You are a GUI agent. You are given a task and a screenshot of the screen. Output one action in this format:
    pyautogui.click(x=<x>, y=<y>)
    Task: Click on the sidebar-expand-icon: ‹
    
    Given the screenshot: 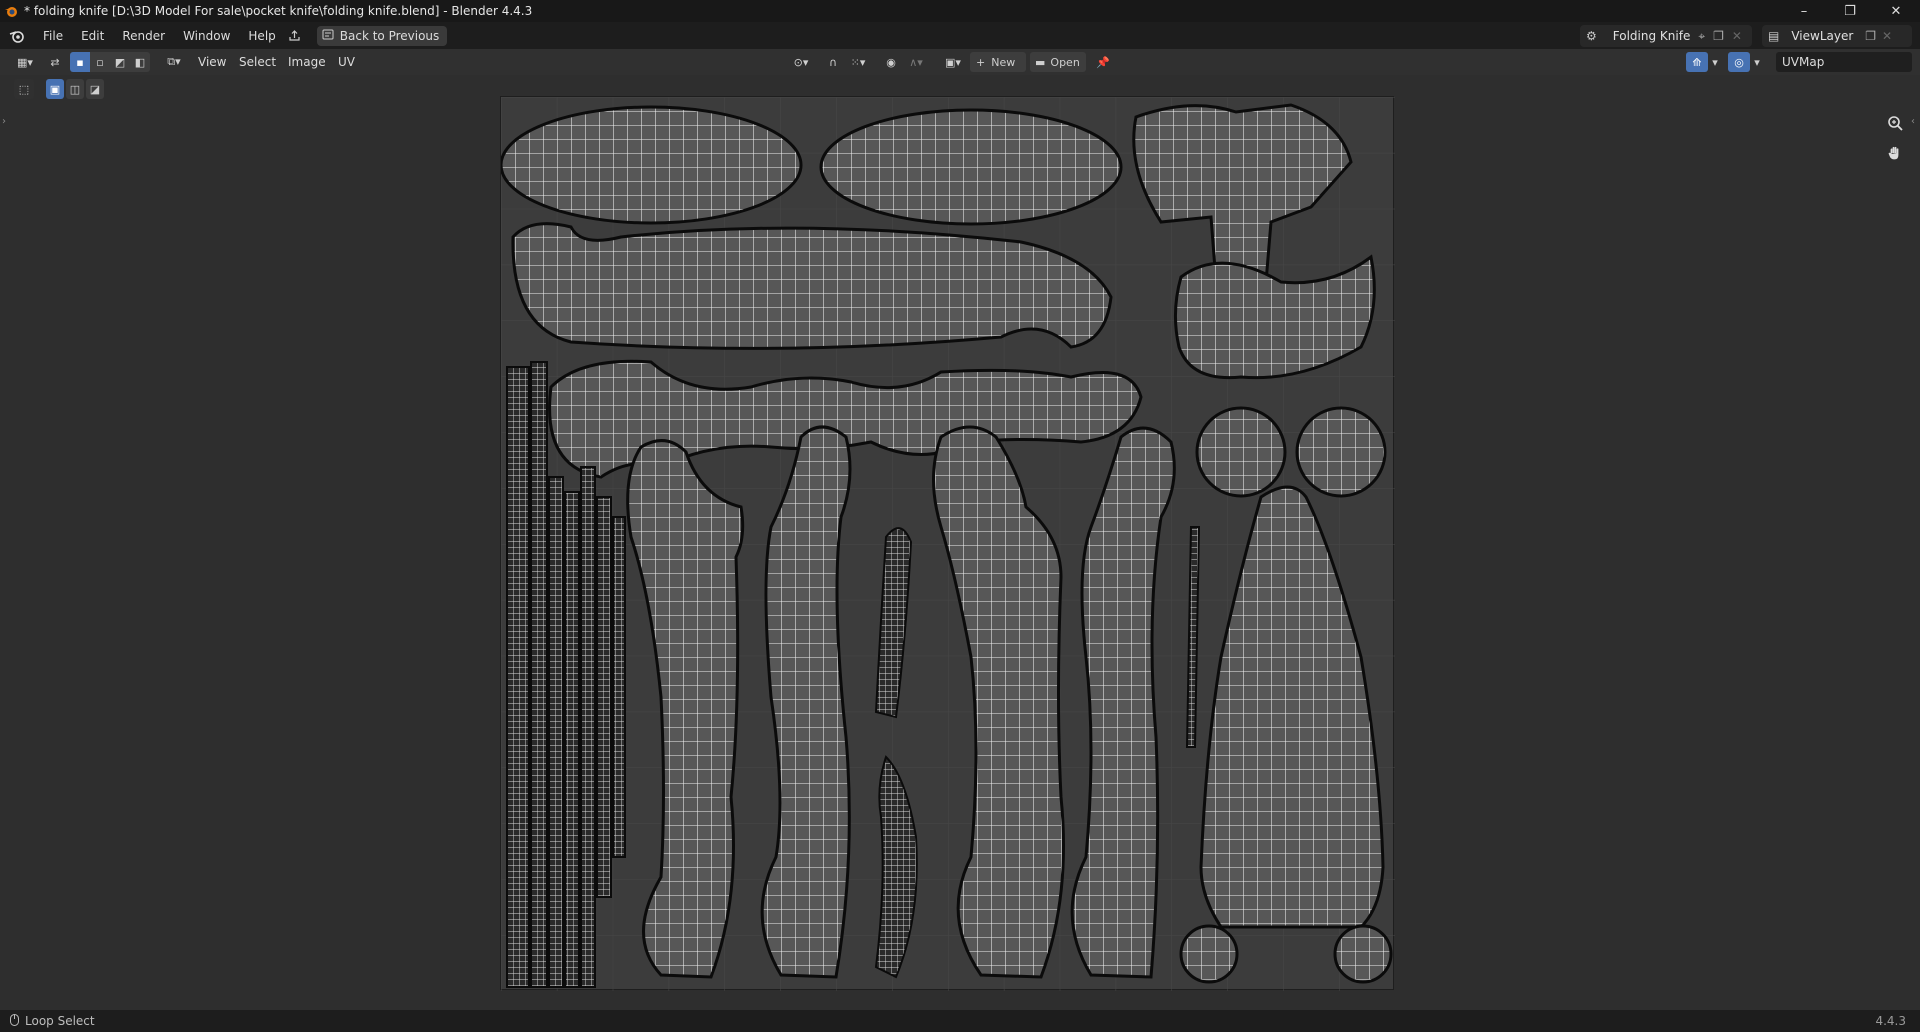 What is the action you would take?
    pyautogui.click(x=1913, y=121)
    